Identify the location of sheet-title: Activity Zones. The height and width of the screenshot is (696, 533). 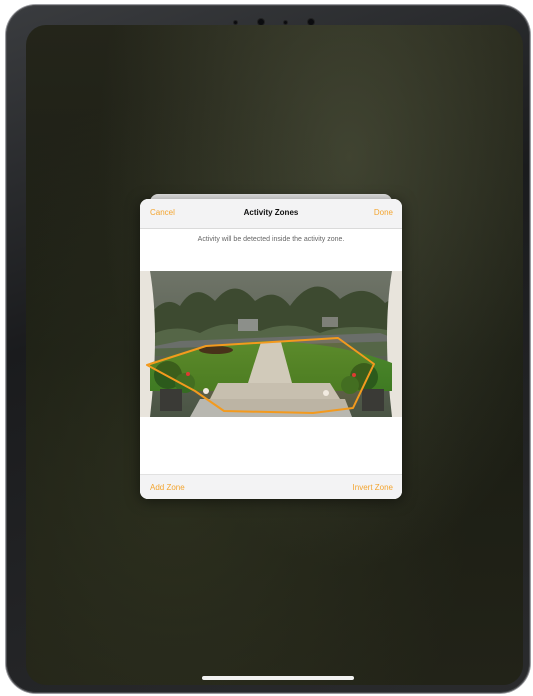
(271, 212).